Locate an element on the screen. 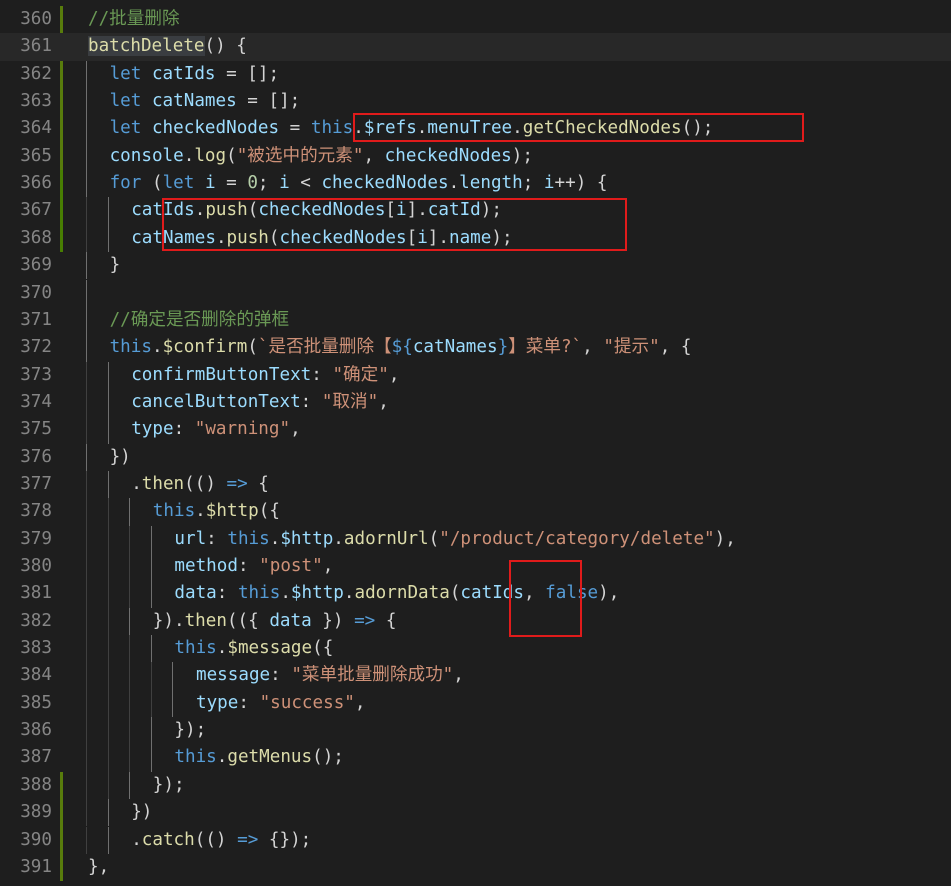  code-line: 361 batchDelete() { is located at coordinates (475, 47).